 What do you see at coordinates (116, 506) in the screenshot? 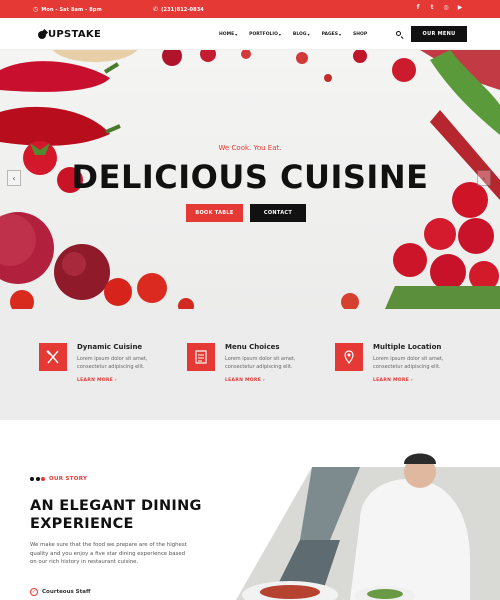
I see `story-title-line: AN ELEGANT DINING` at bounding box center [116, 506].